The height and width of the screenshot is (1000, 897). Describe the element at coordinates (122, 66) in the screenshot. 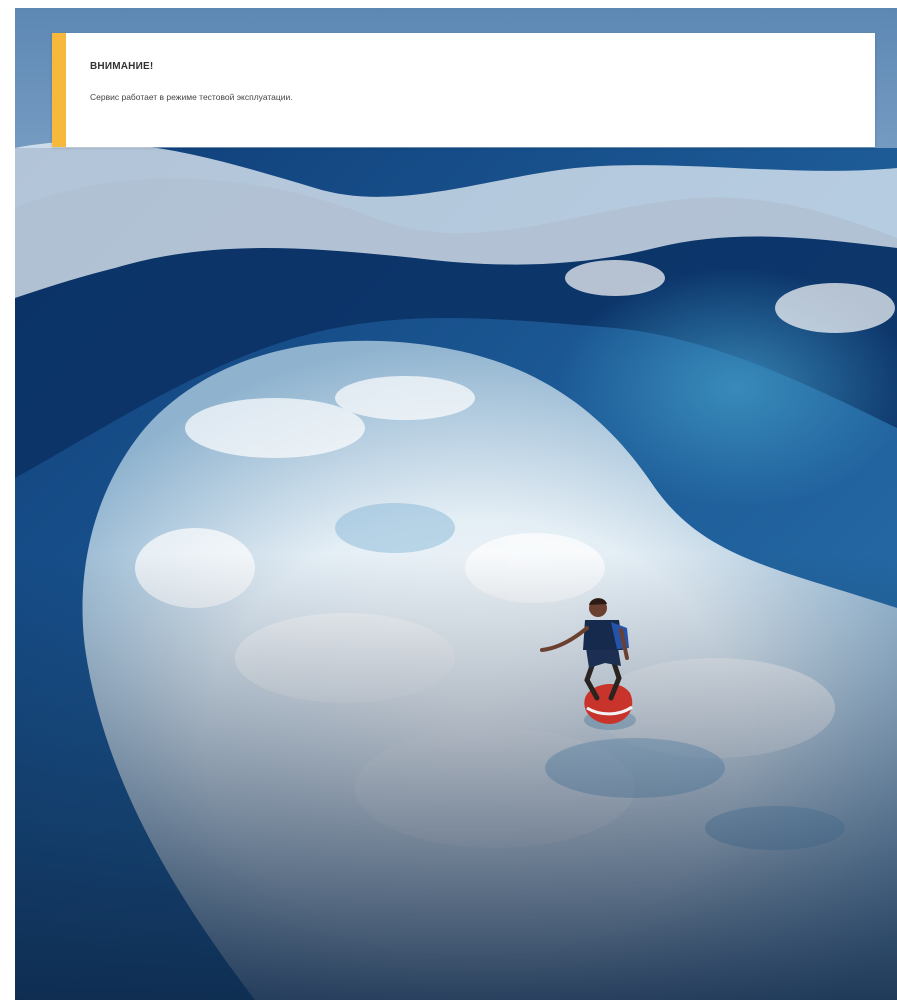

I see `notice-title: ВНИМАНИЕ!` at that location.